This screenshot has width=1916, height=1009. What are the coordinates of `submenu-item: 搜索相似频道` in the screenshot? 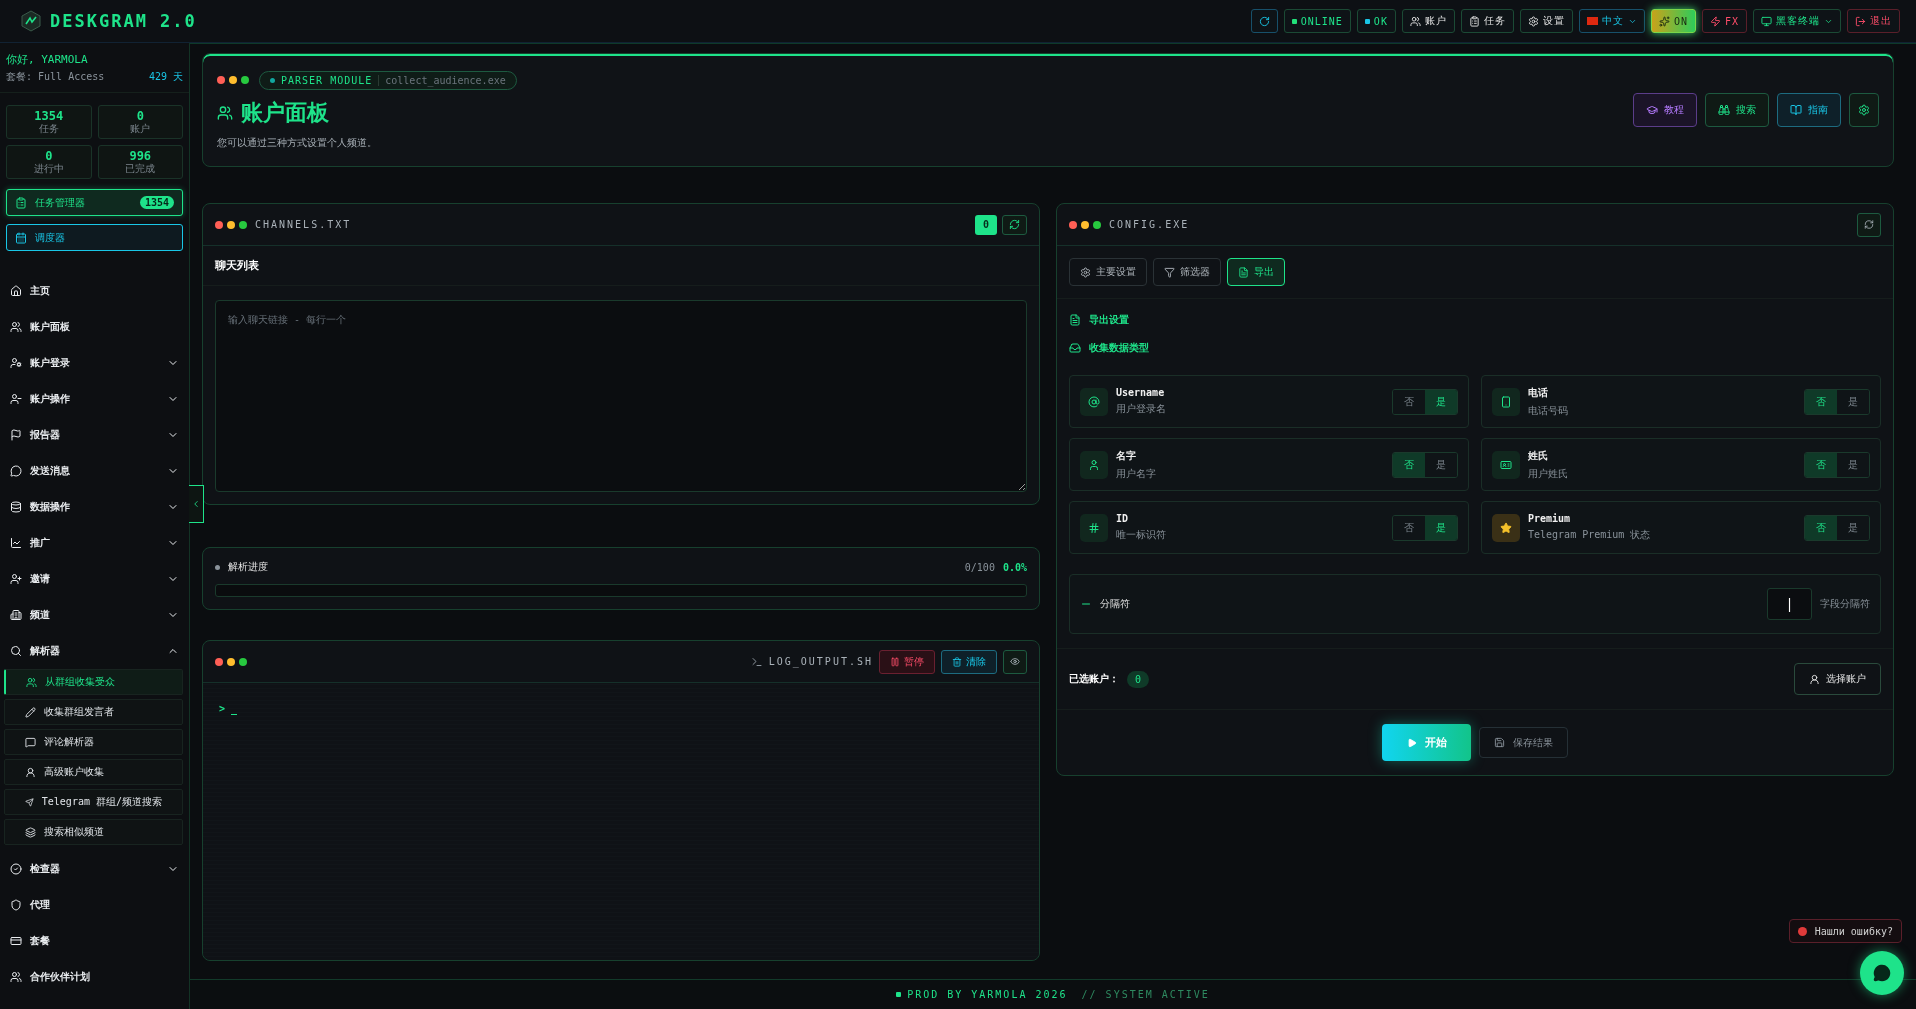 It's located at (93, 832).